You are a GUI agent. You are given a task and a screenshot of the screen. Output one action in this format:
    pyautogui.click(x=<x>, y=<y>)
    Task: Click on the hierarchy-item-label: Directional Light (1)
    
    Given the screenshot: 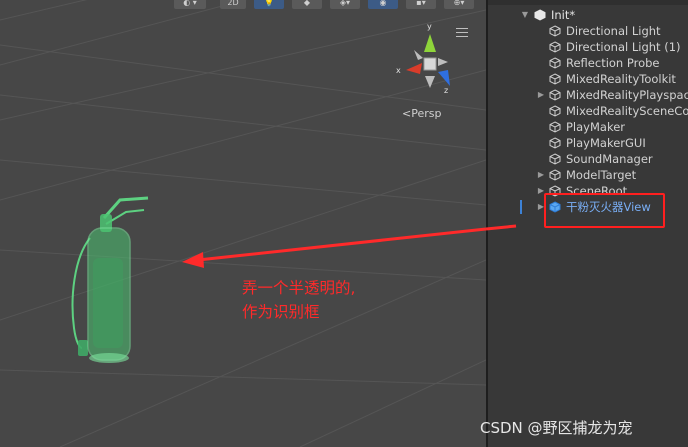 What is the action you would take?
    pyautogui.click(x=623, y=47)
    